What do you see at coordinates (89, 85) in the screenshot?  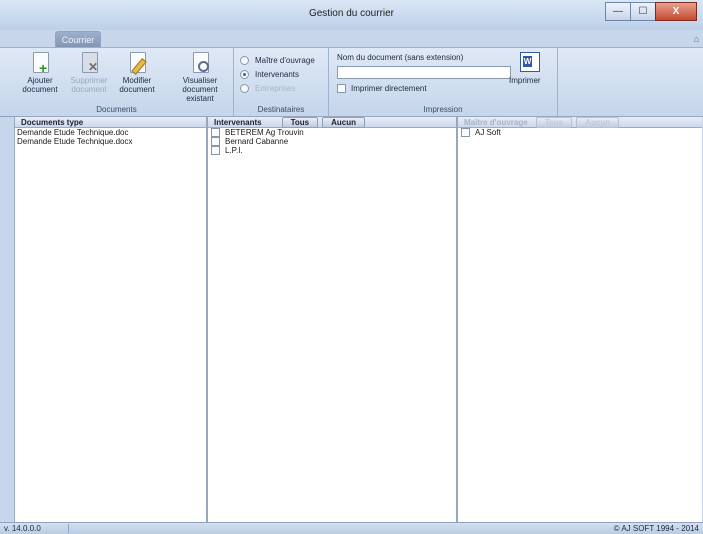 I see `delete-document-label: Supprimer document` at bounding box center [89, 85].